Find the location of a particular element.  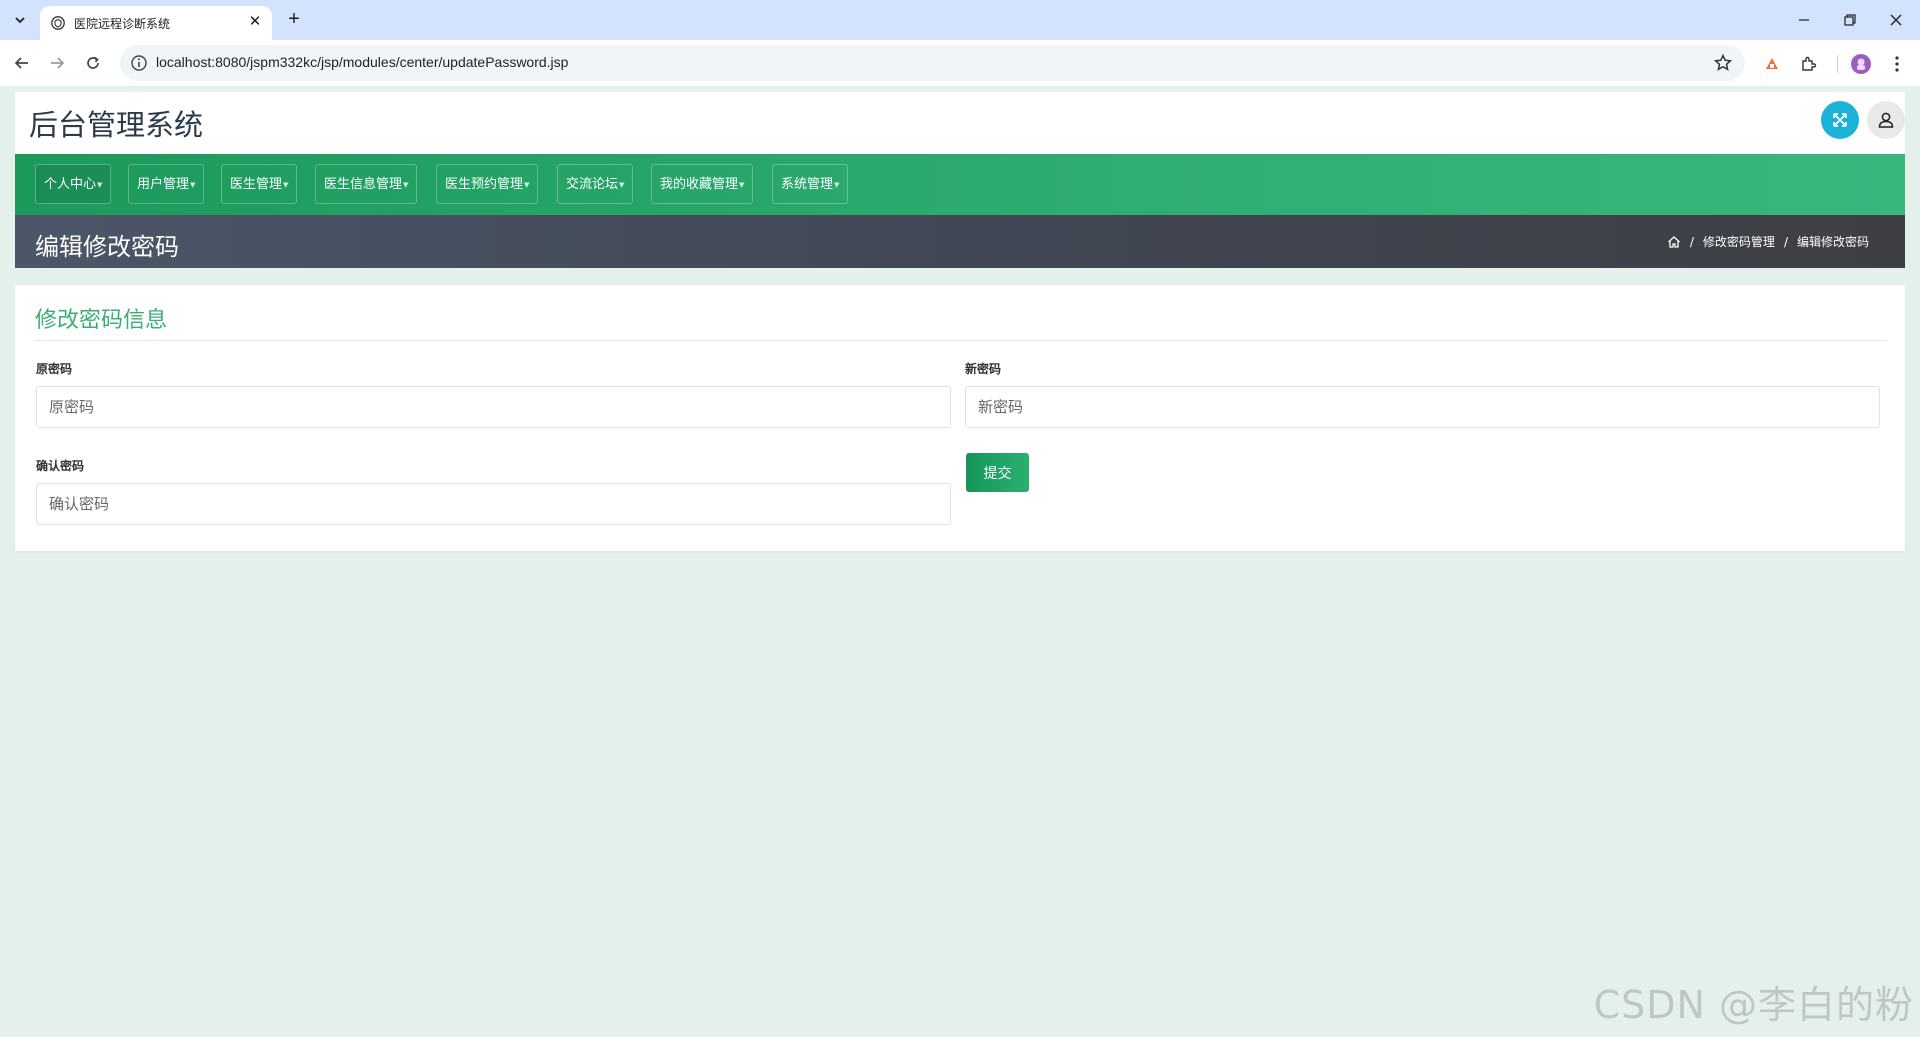

nav-item-label: 我的收藏管理 is located at coordinates (699, 184).